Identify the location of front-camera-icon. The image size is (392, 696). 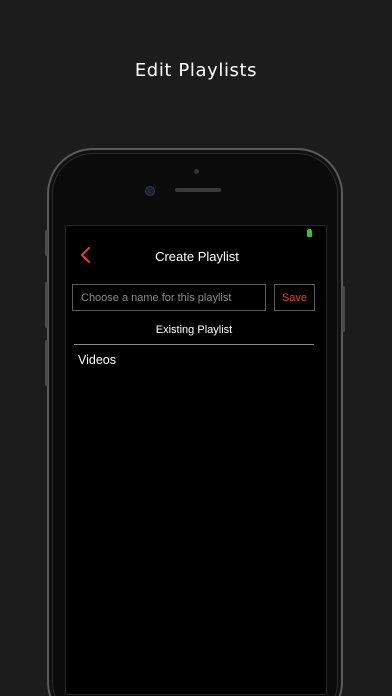
(150, 191).